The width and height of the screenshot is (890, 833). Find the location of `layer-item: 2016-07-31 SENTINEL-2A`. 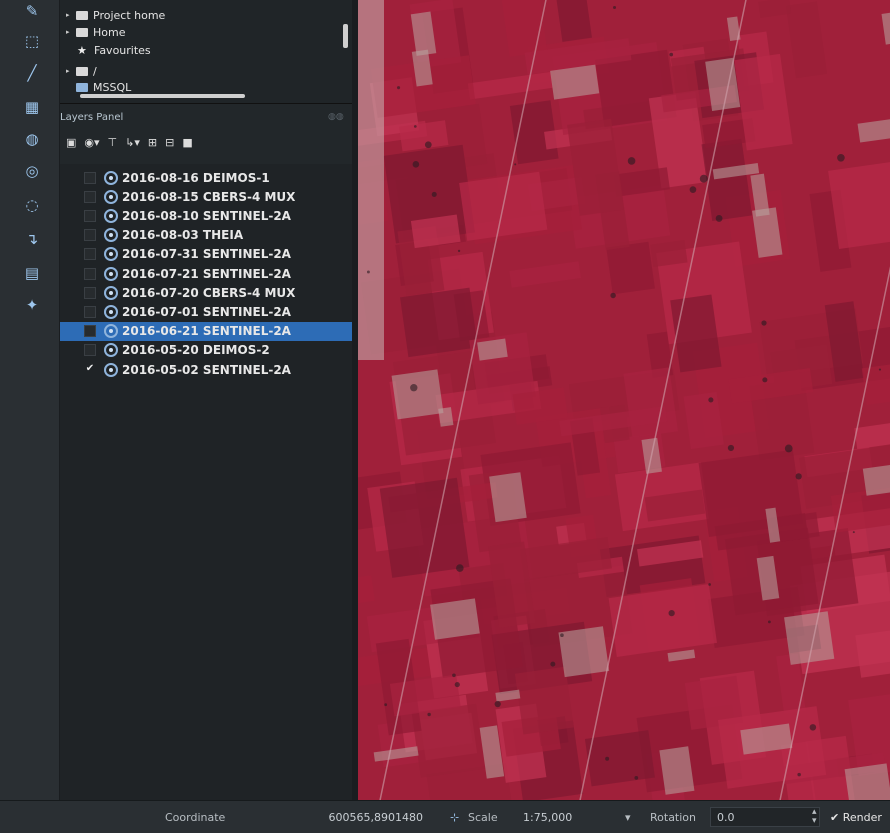

layer-item: 2016-07-31 SENTINEL-2A is located at coordinates (206, 254).